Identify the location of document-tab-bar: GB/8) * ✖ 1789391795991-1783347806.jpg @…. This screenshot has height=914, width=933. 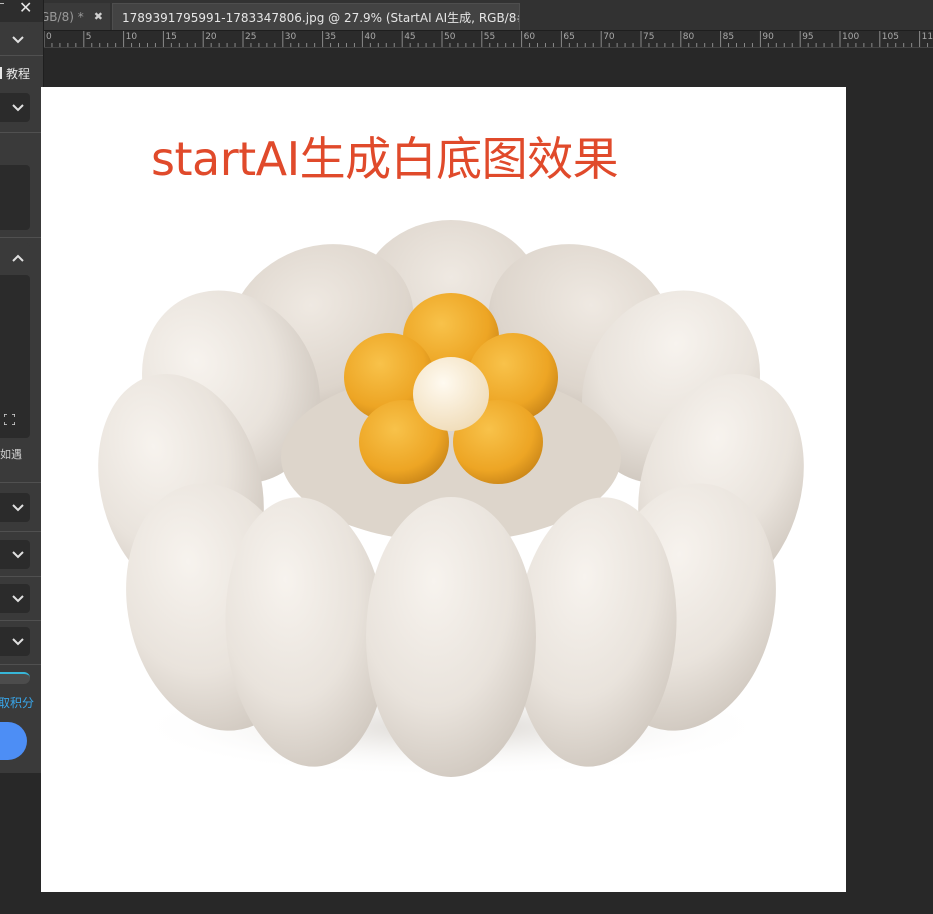
(466, 15).